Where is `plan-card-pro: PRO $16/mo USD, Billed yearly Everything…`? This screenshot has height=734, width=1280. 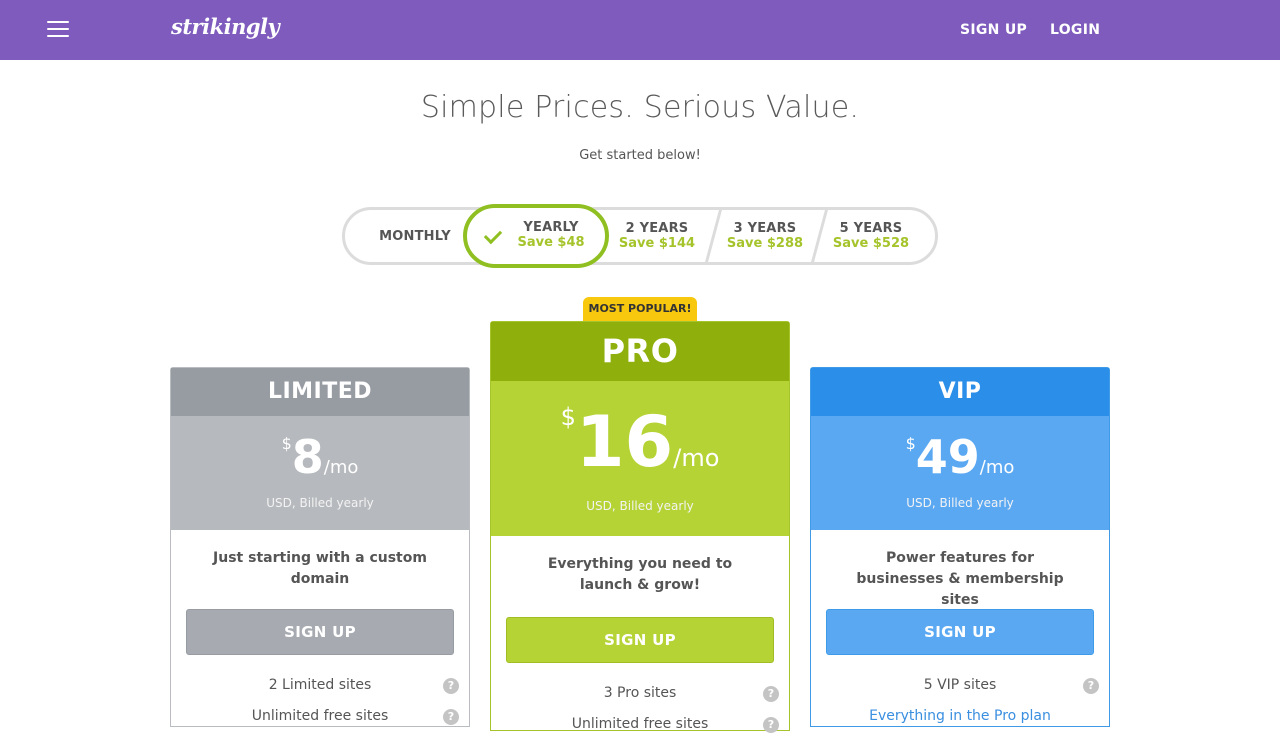 plan-card-pro: PRO $16/mo USD, Billed yearly Everything… is located at coordinates (640, 527).